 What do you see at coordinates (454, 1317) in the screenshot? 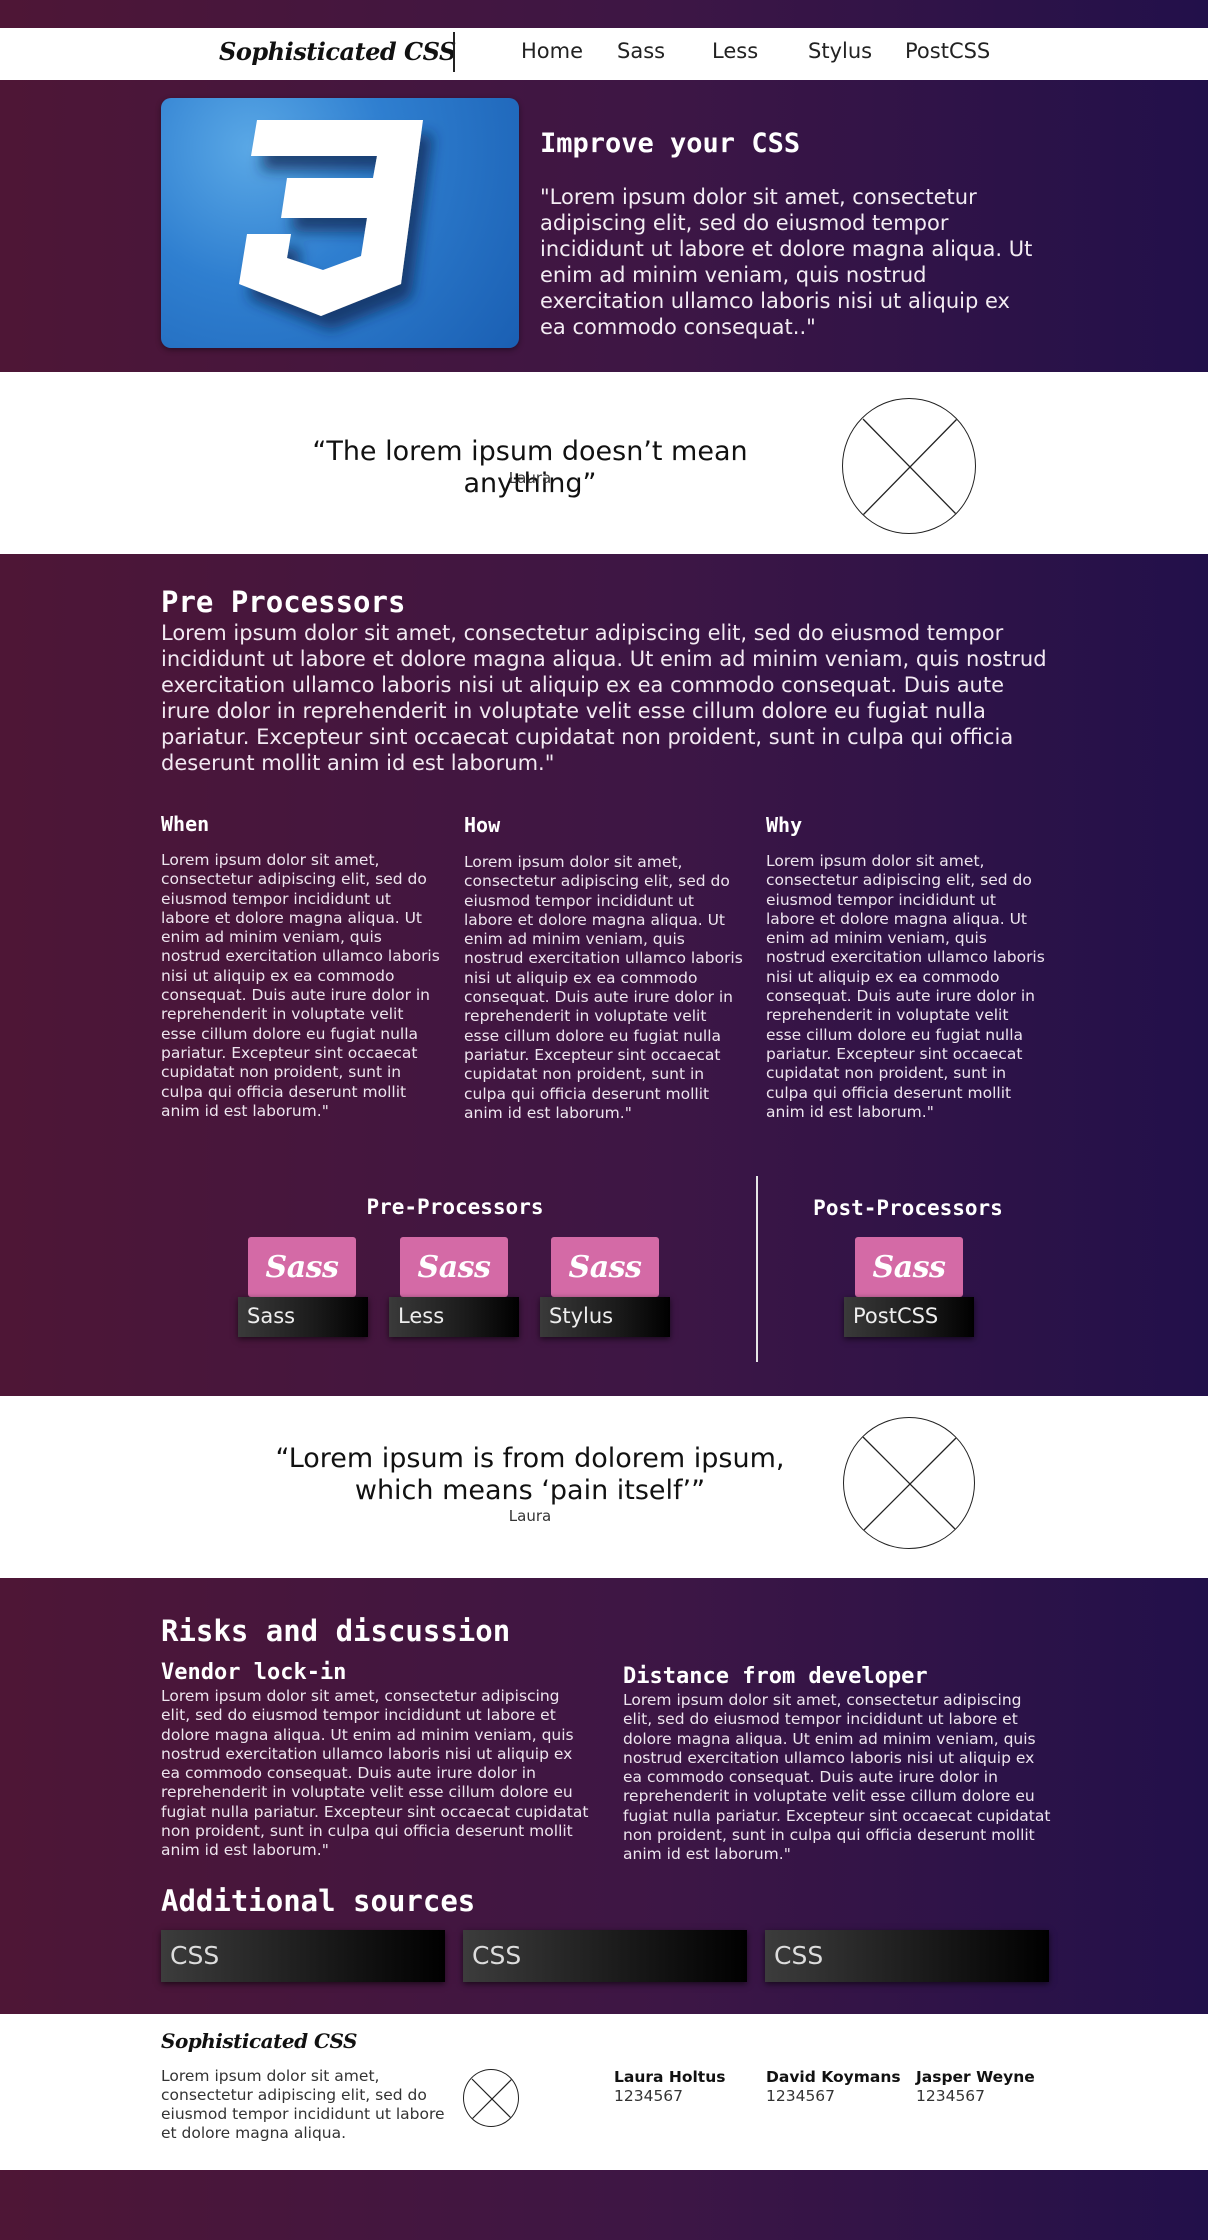
I see `processor-button-less: Less` at bounding box center [454, 1317].